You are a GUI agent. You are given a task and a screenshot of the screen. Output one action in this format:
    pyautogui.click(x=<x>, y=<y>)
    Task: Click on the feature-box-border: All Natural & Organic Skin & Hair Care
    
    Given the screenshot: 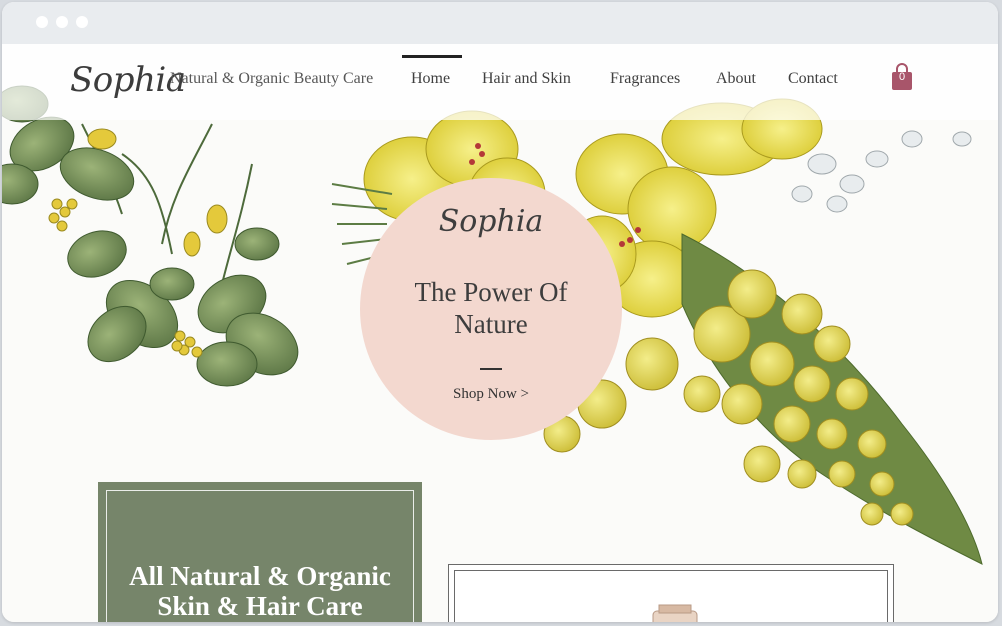 What is the action you would take?
    pyautogui.click(x=260, y=556)
    